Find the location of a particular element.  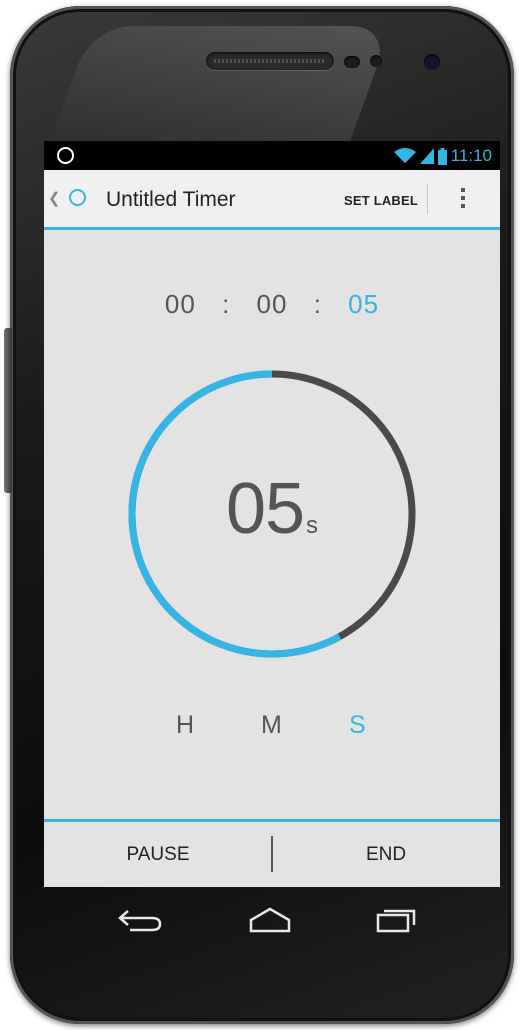

end-button: END is located at coordinates (386, 854).